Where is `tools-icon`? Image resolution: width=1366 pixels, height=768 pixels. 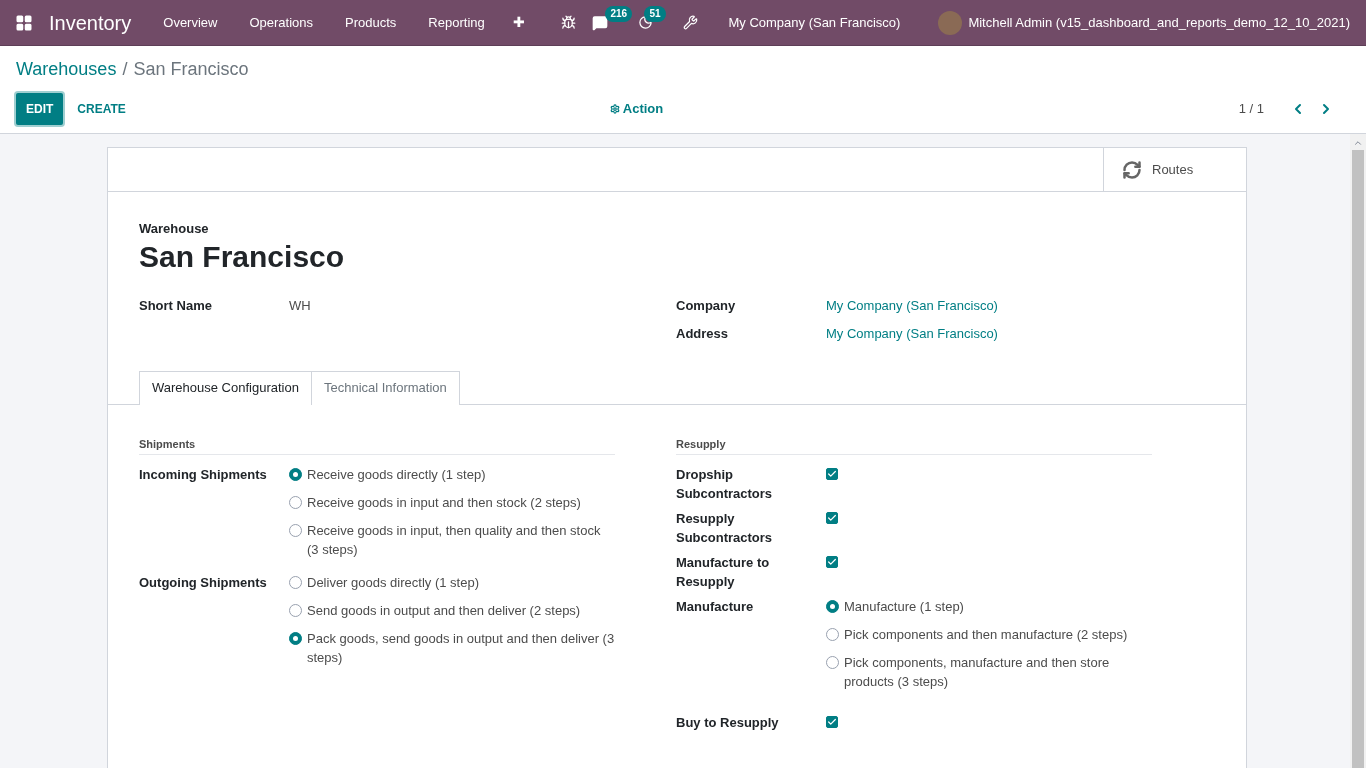 tools-icon is located at coordinates (691, 22).